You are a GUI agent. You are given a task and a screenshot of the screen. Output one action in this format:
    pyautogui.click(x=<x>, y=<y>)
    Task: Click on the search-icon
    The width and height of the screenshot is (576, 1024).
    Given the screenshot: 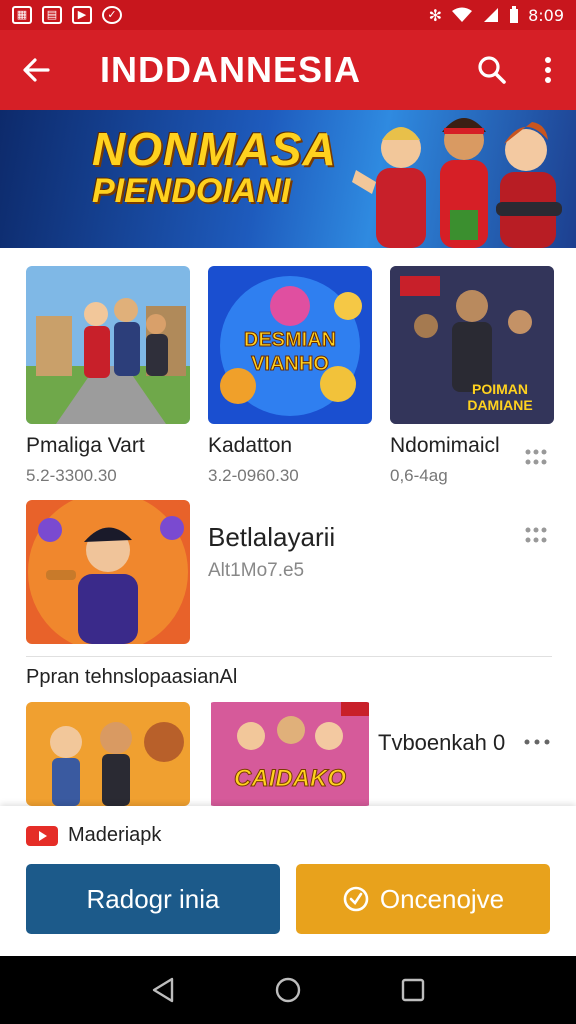 What is the action you would take?
    pyautogui.click(x=492, y=70)
    